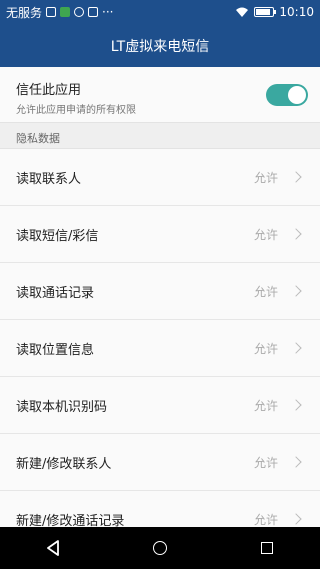 Image resolution: width=320 pixels, height=569 pixels. I want to click on permission-row-edit-contacts: 新建/修改联系人 允许, so click(160, 462).